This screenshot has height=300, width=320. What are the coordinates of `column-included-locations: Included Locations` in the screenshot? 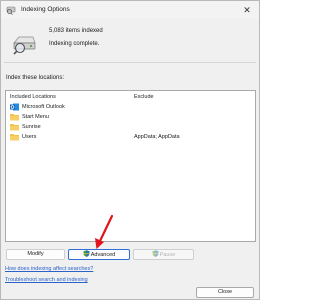 It's located at (33, 97).